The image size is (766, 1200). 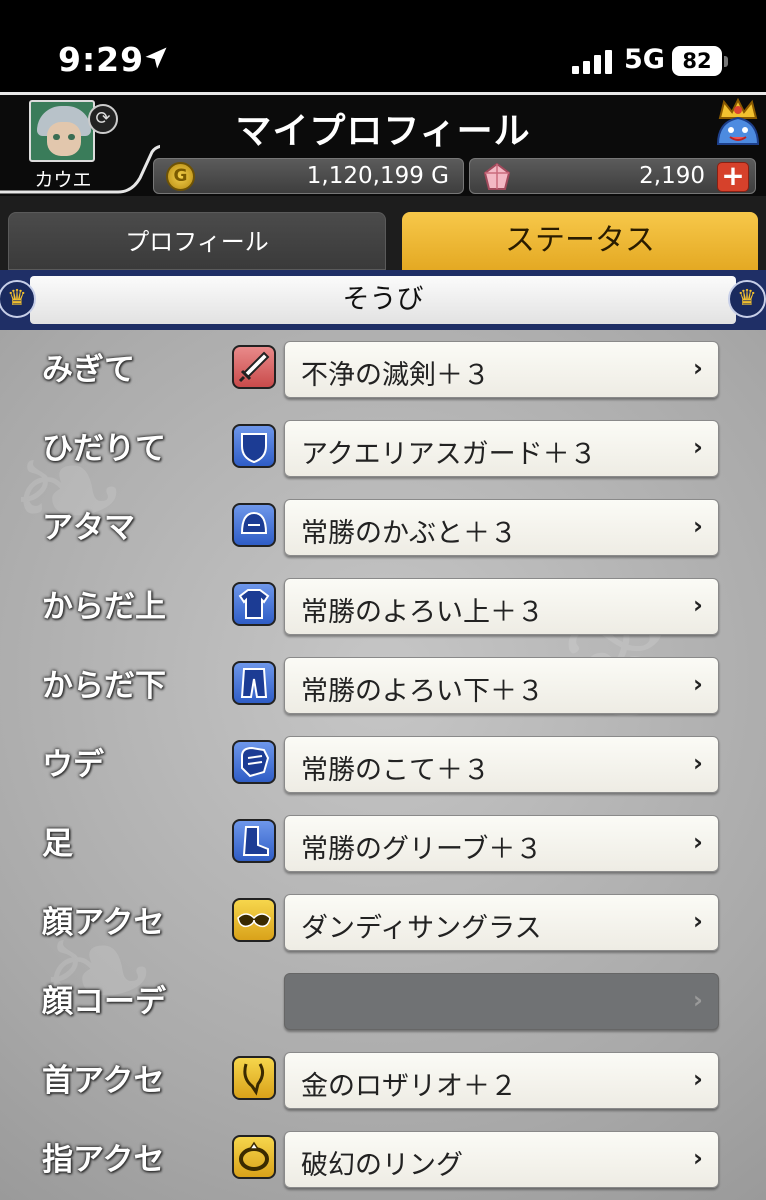 I want to click on equip-row-left-hand: ひだりて アクエリアスガード＋３ ›, so click(x=383, y=448).